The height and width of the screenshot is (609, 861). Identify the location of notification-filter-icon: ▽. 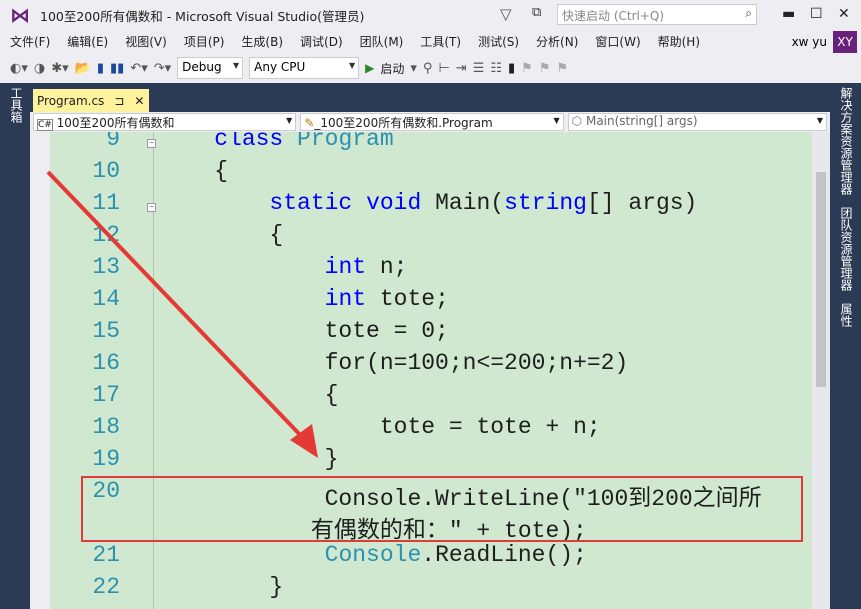
(506, 14).